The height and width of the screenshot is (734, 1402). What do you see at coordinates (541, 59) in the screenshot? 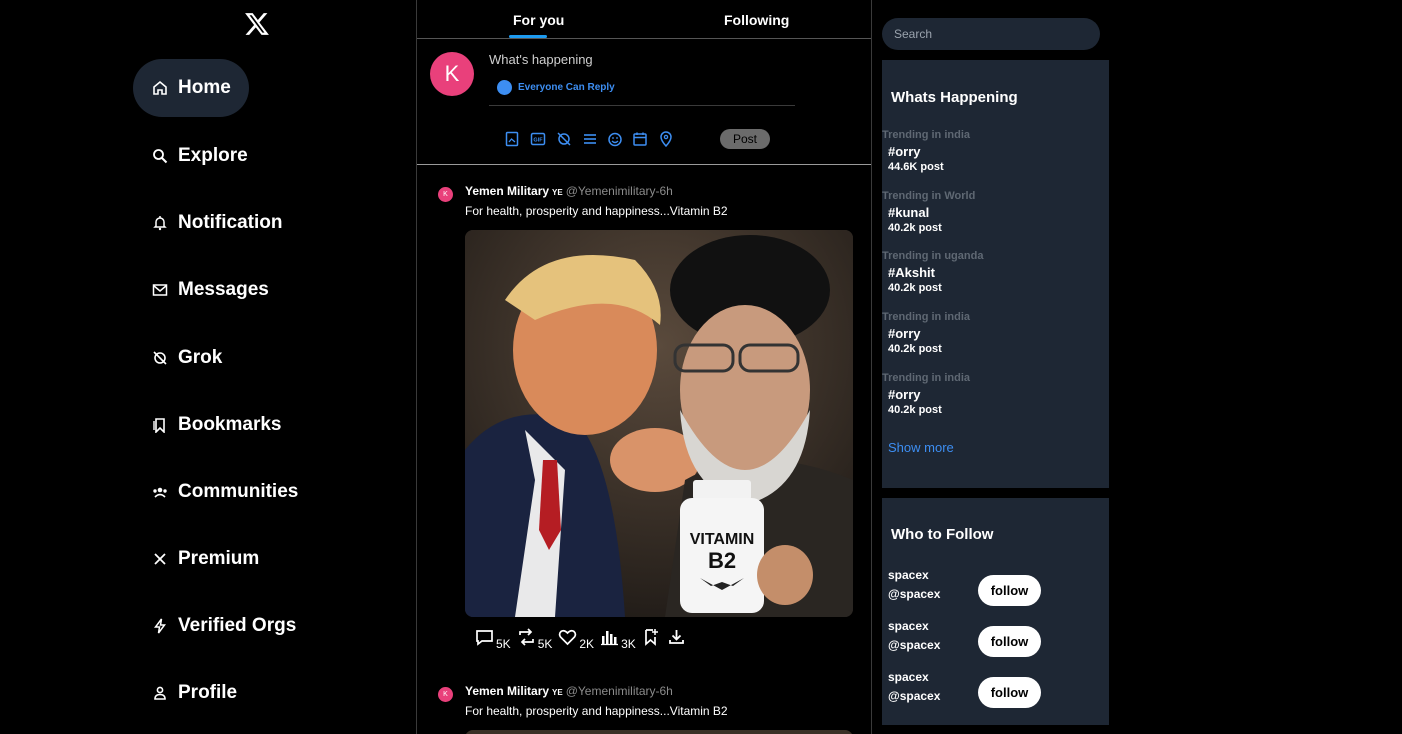
I see `compose-input: What's happening` at bounding box center [541, 59].